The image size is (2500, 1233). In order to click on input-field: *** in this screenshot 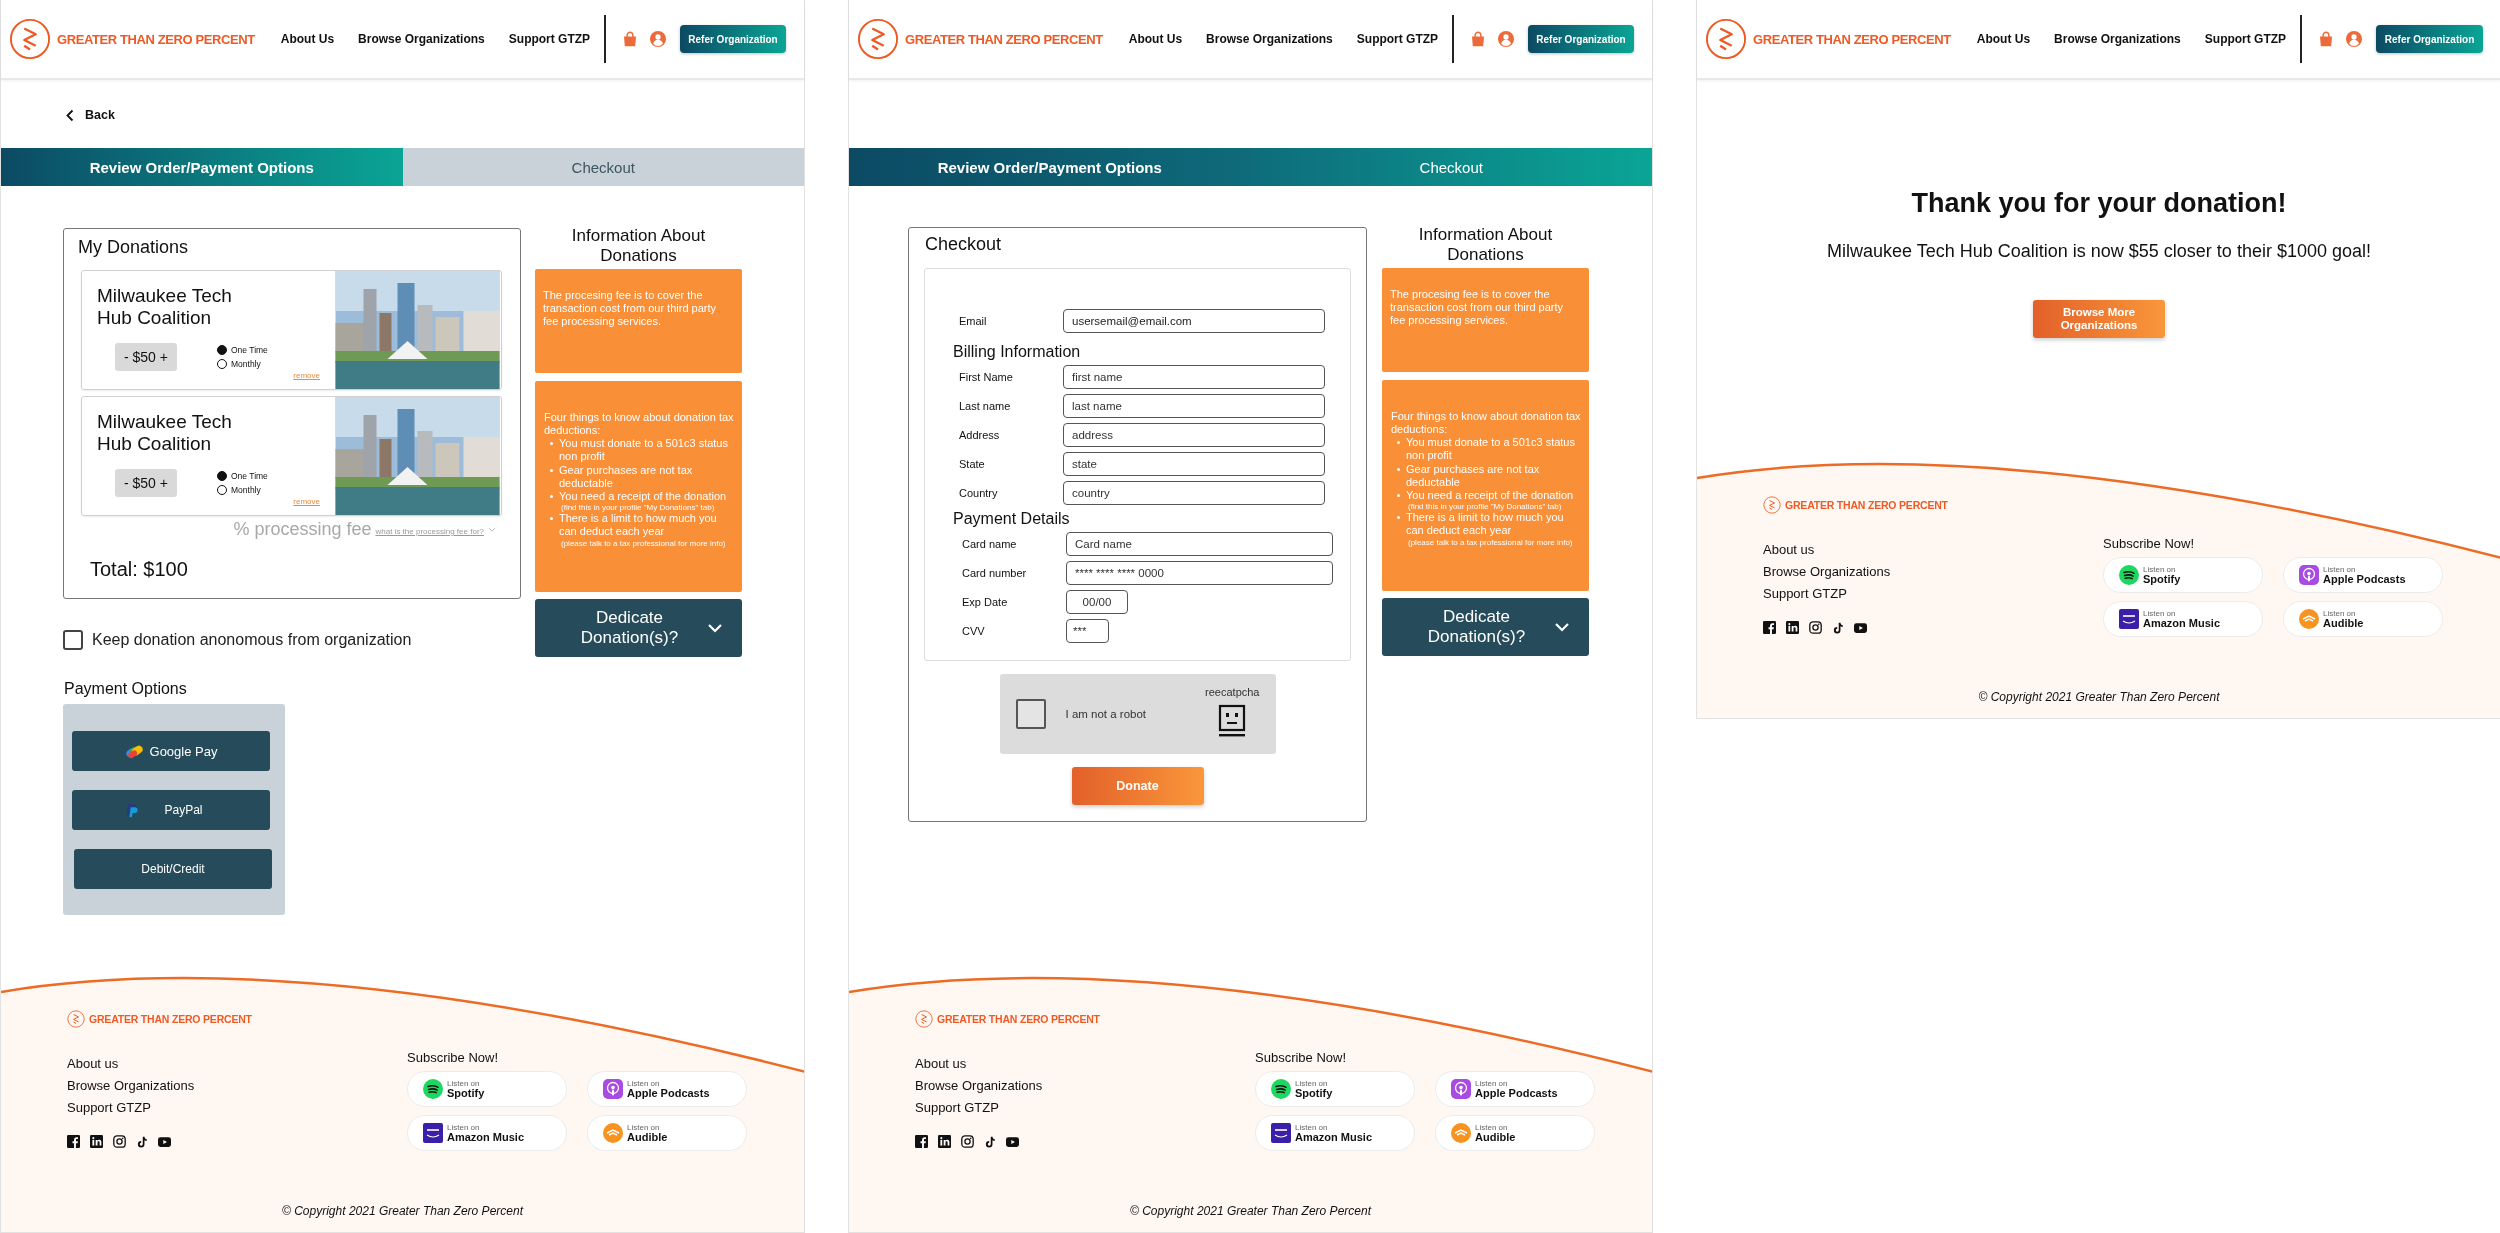, I will do `click(1087, 631)`.